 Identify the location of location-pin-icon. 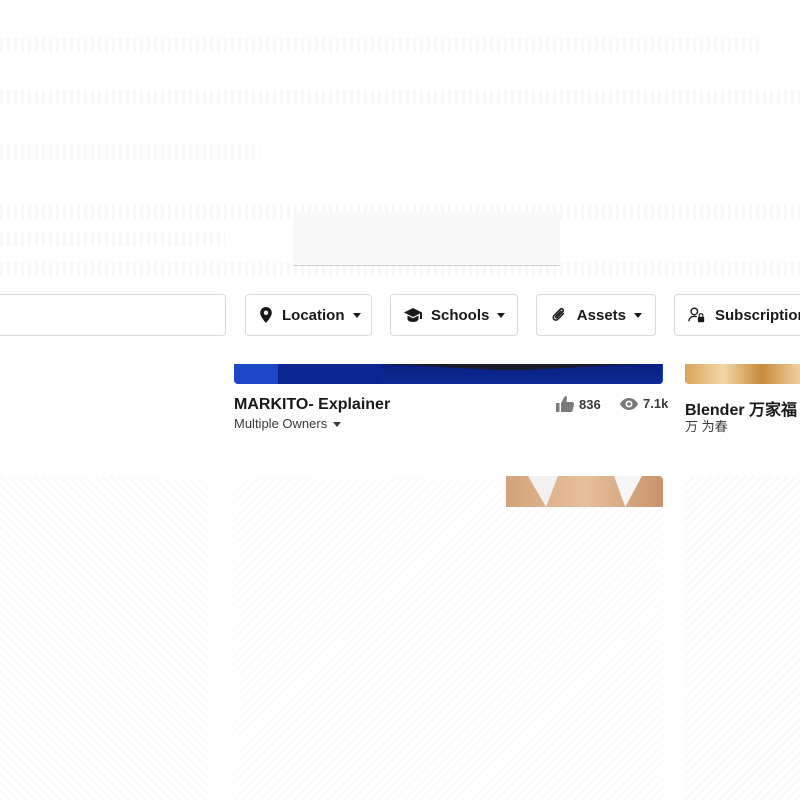
(266, 315).